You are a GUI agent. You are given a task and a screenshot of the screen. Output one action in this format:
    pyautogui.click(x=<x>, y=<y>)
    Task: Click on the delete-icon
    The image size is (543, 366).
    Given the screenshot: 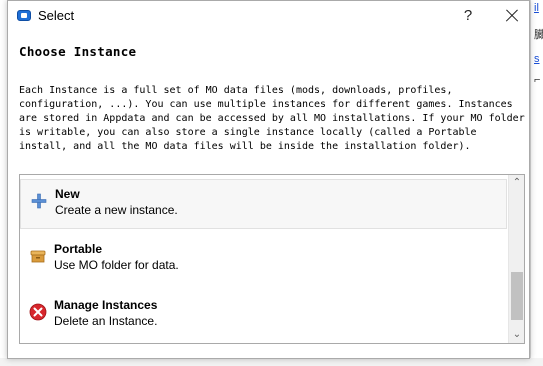 What is the action you would take?
    pyautogui.click(x=38, y=312)
    